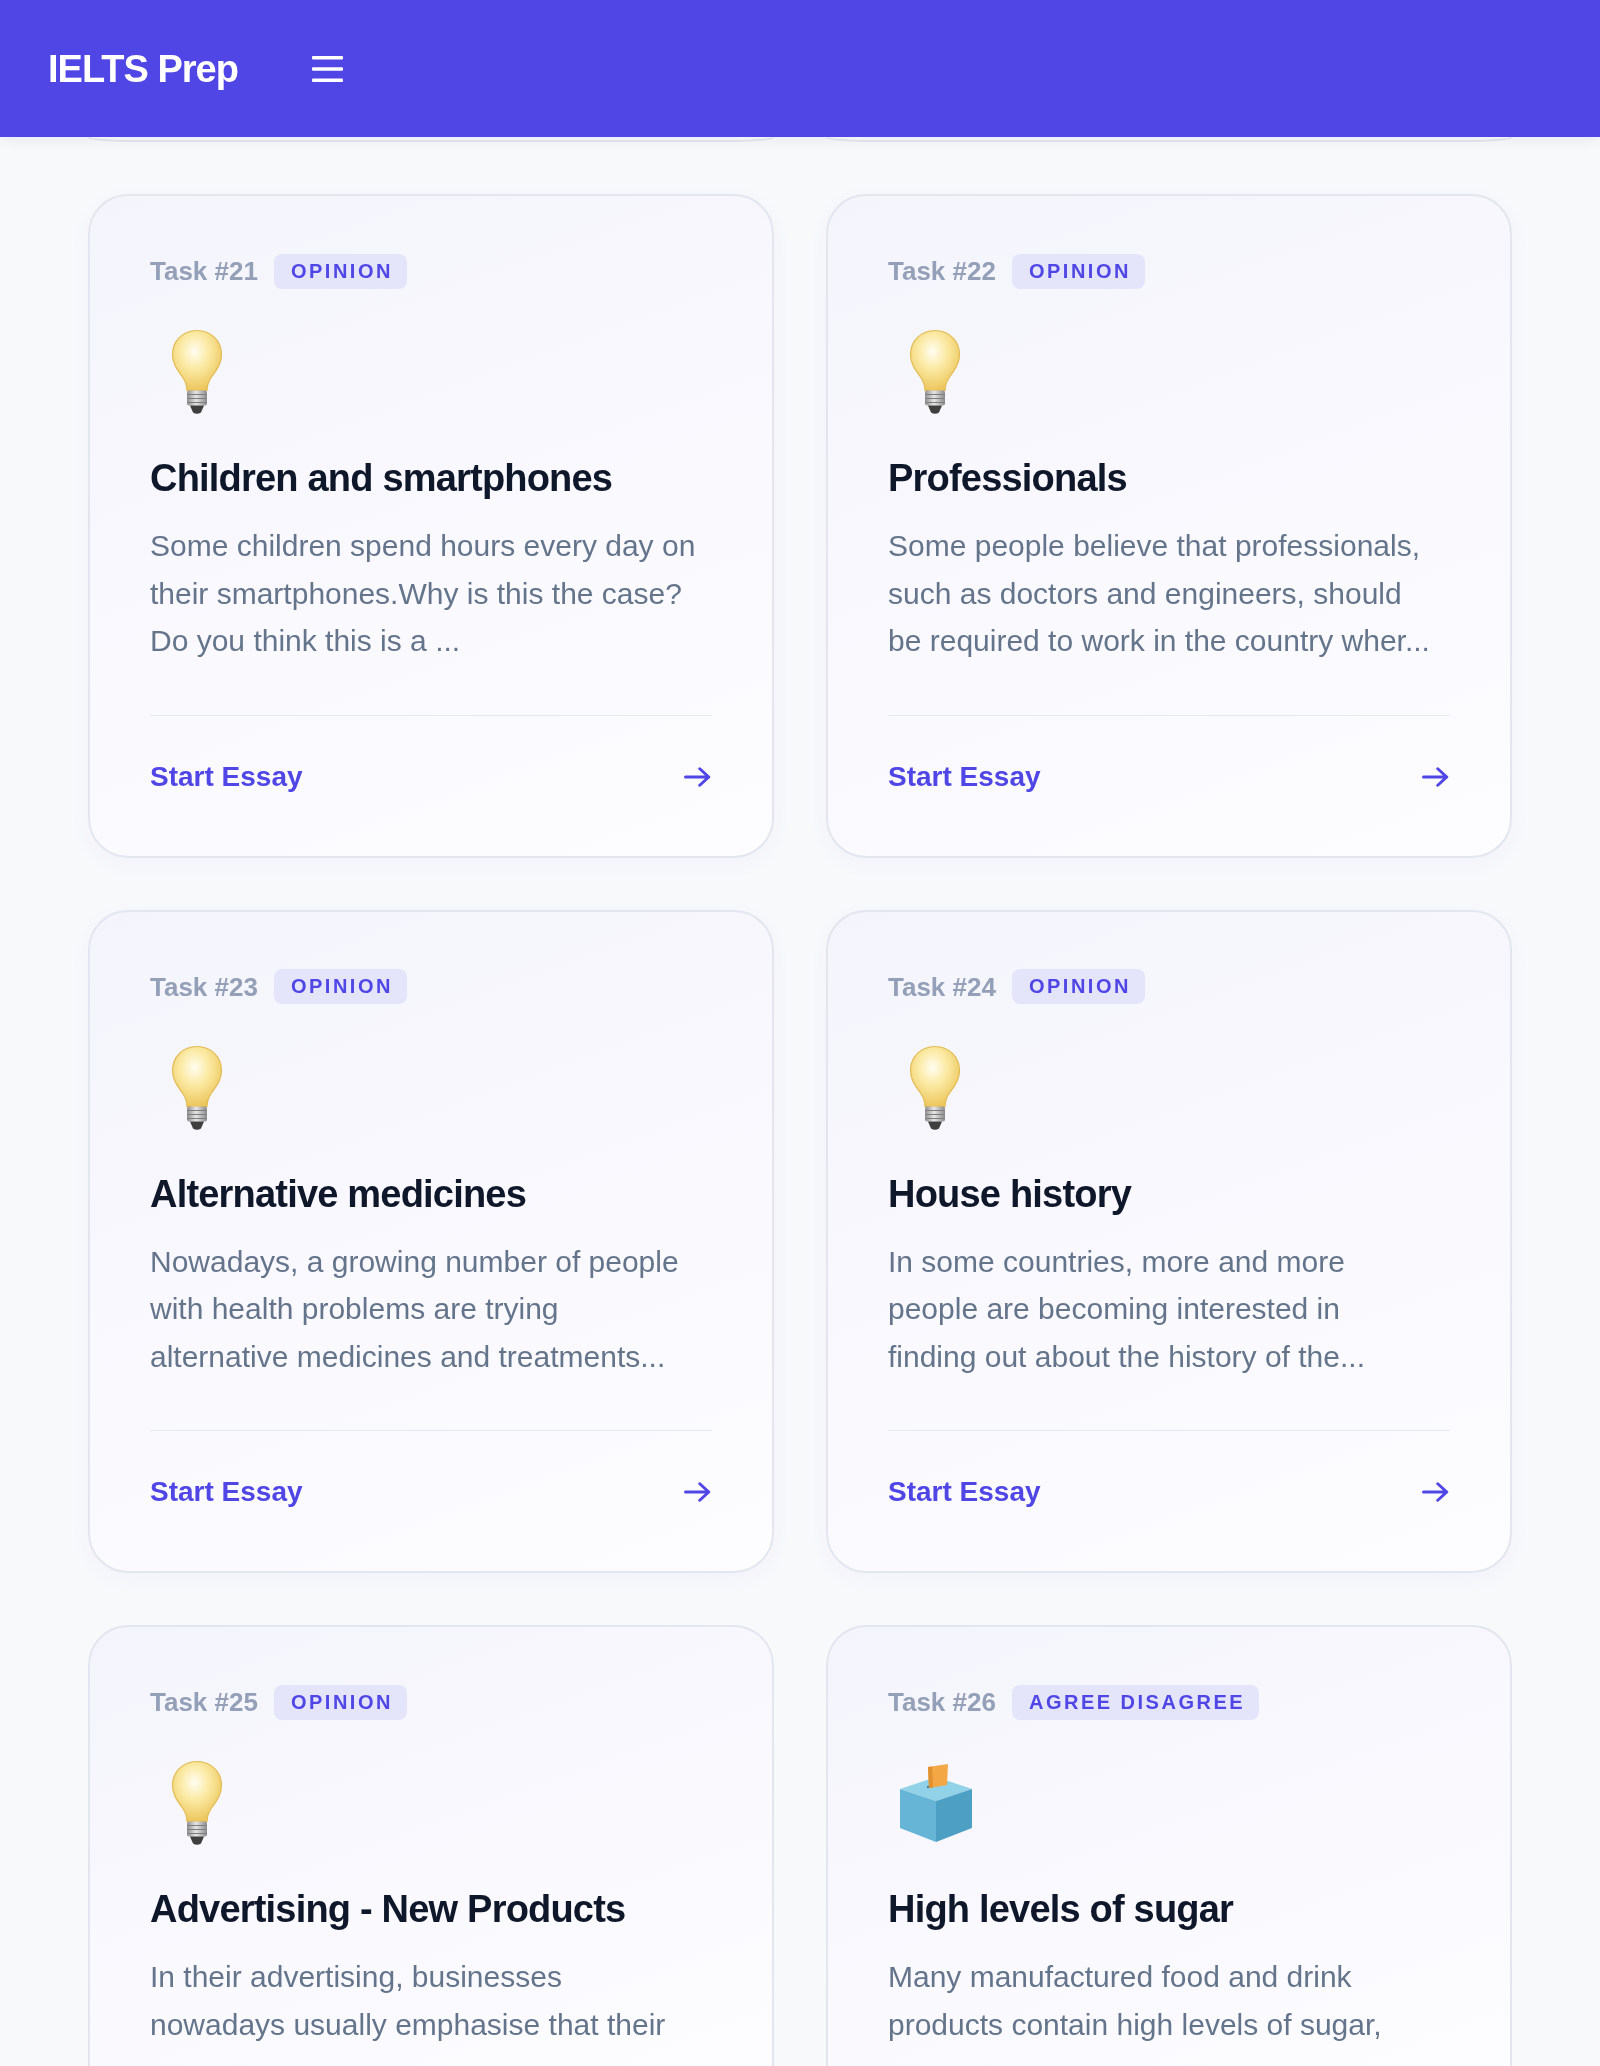 The image size is (1600, 2066). What do you see at coordinates (388, 1909) in the screenshot?
I see `task-title: Advertising - New Products` at bounding box center [388, 1909].